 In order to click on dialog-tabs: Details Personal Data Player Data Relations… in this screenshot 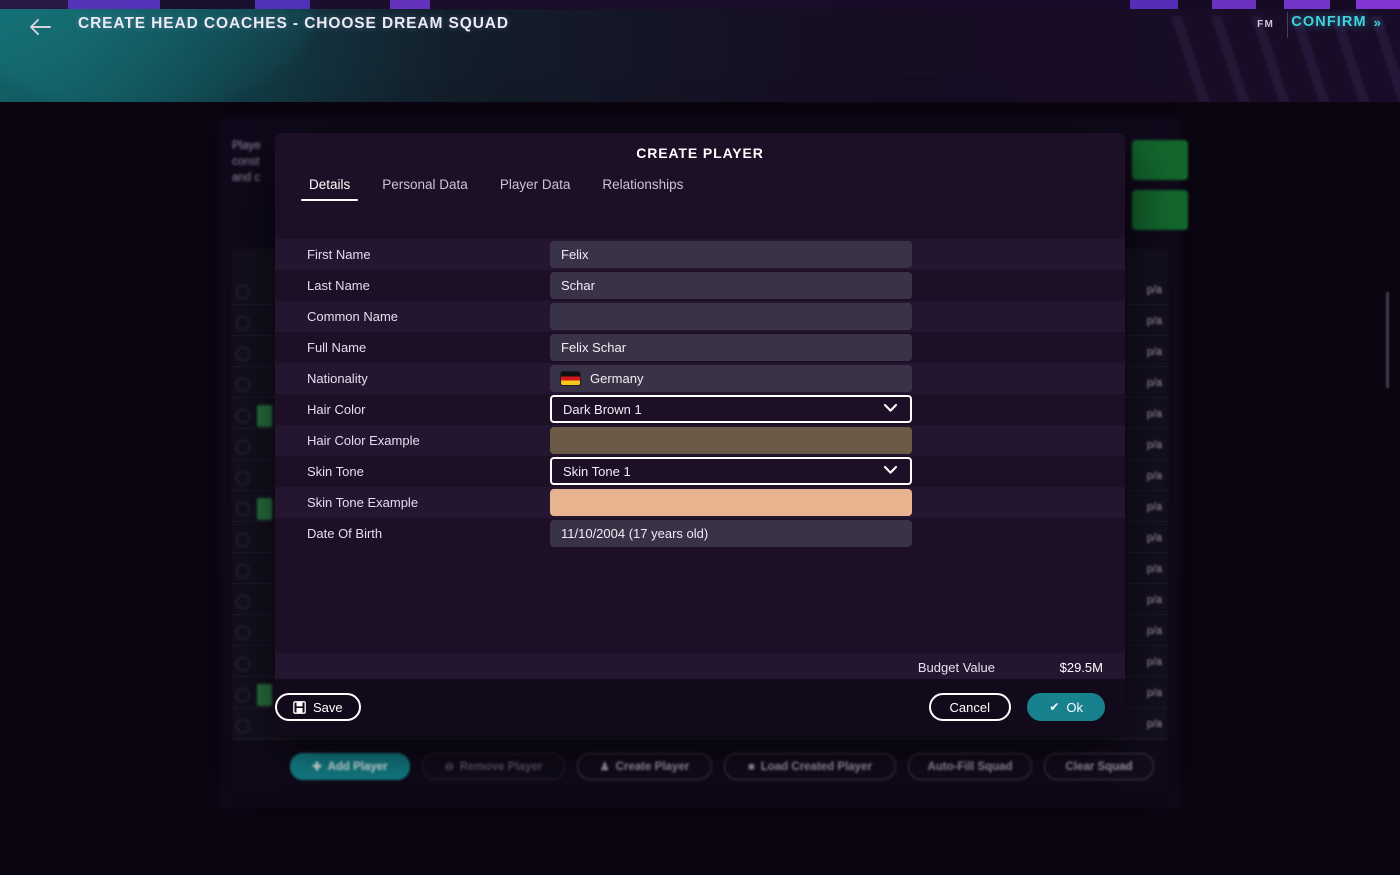, I will do `click(700, 193)`.